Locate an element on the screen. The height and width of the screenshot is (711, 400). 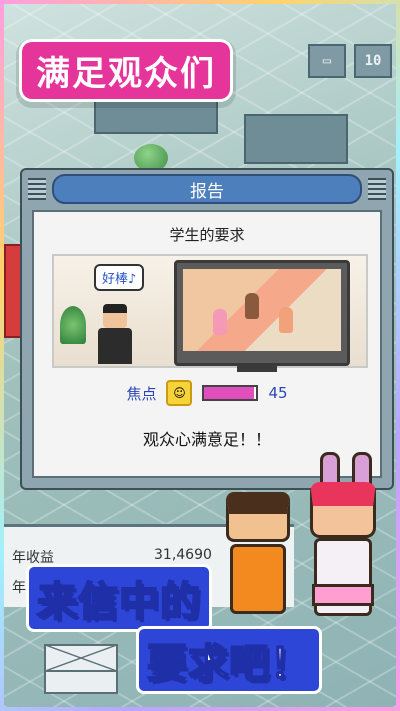
focus-label: 焦点 is located at coordinates (141, 393).